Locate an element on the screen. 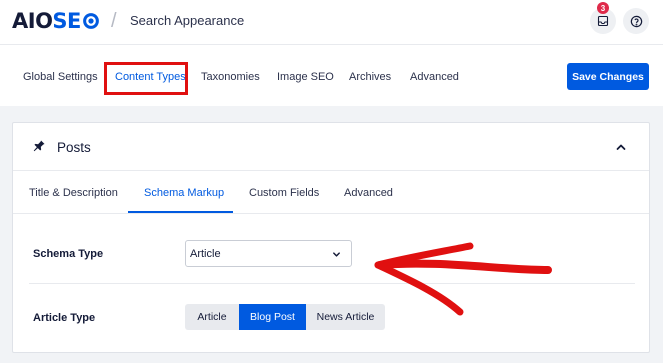 Image resolution: width=663 pixels, height=363 pixels. logo-seo-text: SE is located at coordinates (75, 21).